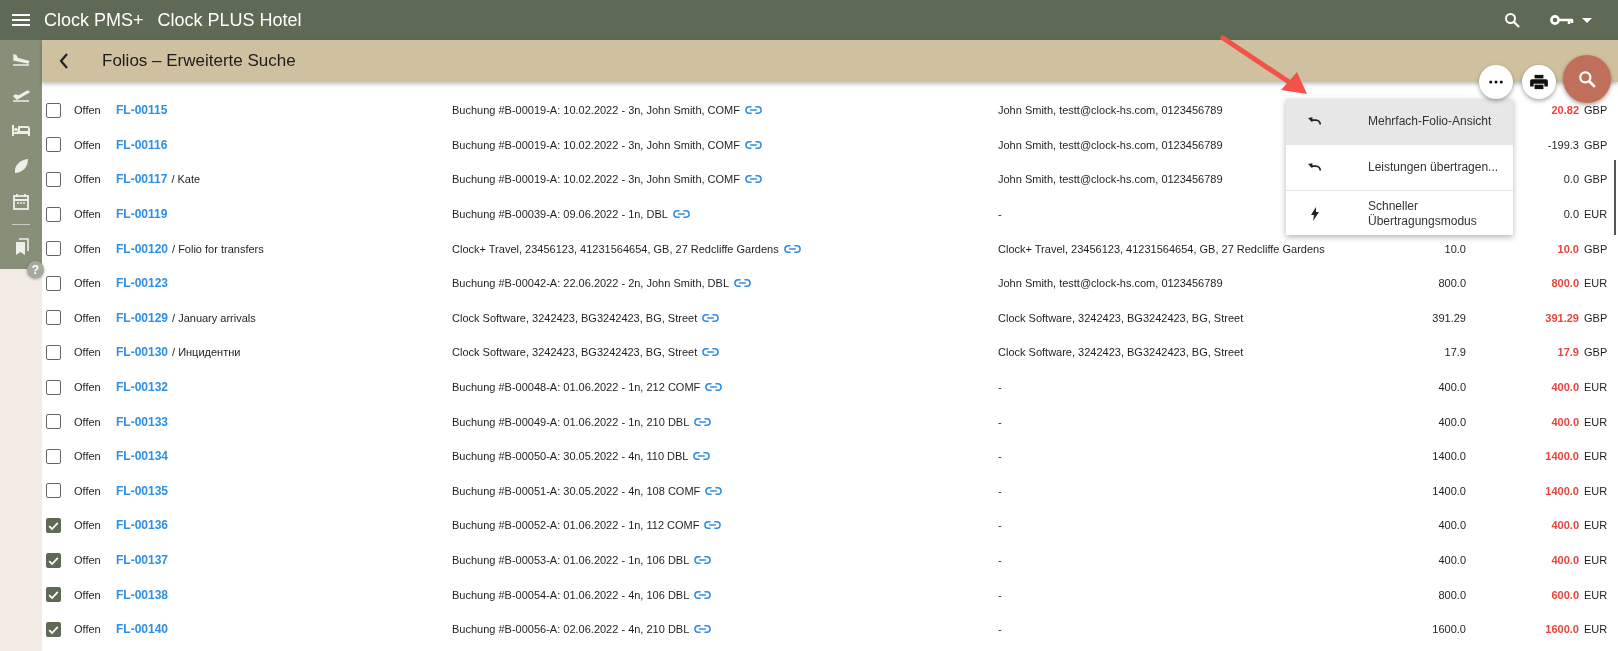 This screenshot has height=651, width=1618. I want to click on amount-text: 391.29, so click(1449, 317).